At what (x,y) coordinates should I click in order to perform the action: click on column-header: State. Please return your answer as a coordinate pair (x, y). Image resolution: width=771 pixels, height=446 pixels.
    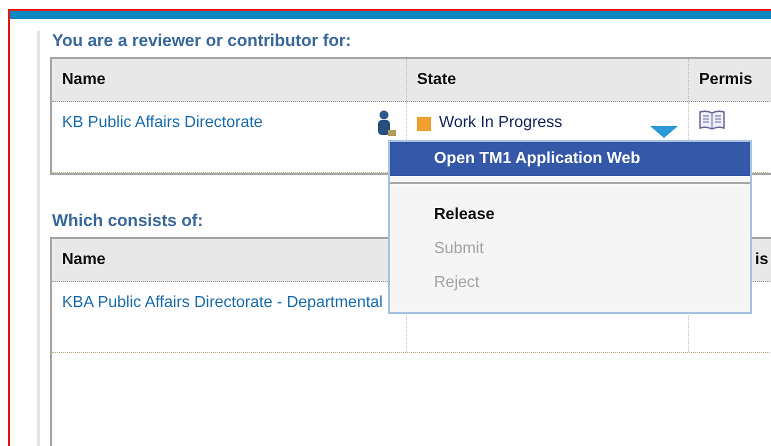
    Looking at the image, I should click on (548, 80).